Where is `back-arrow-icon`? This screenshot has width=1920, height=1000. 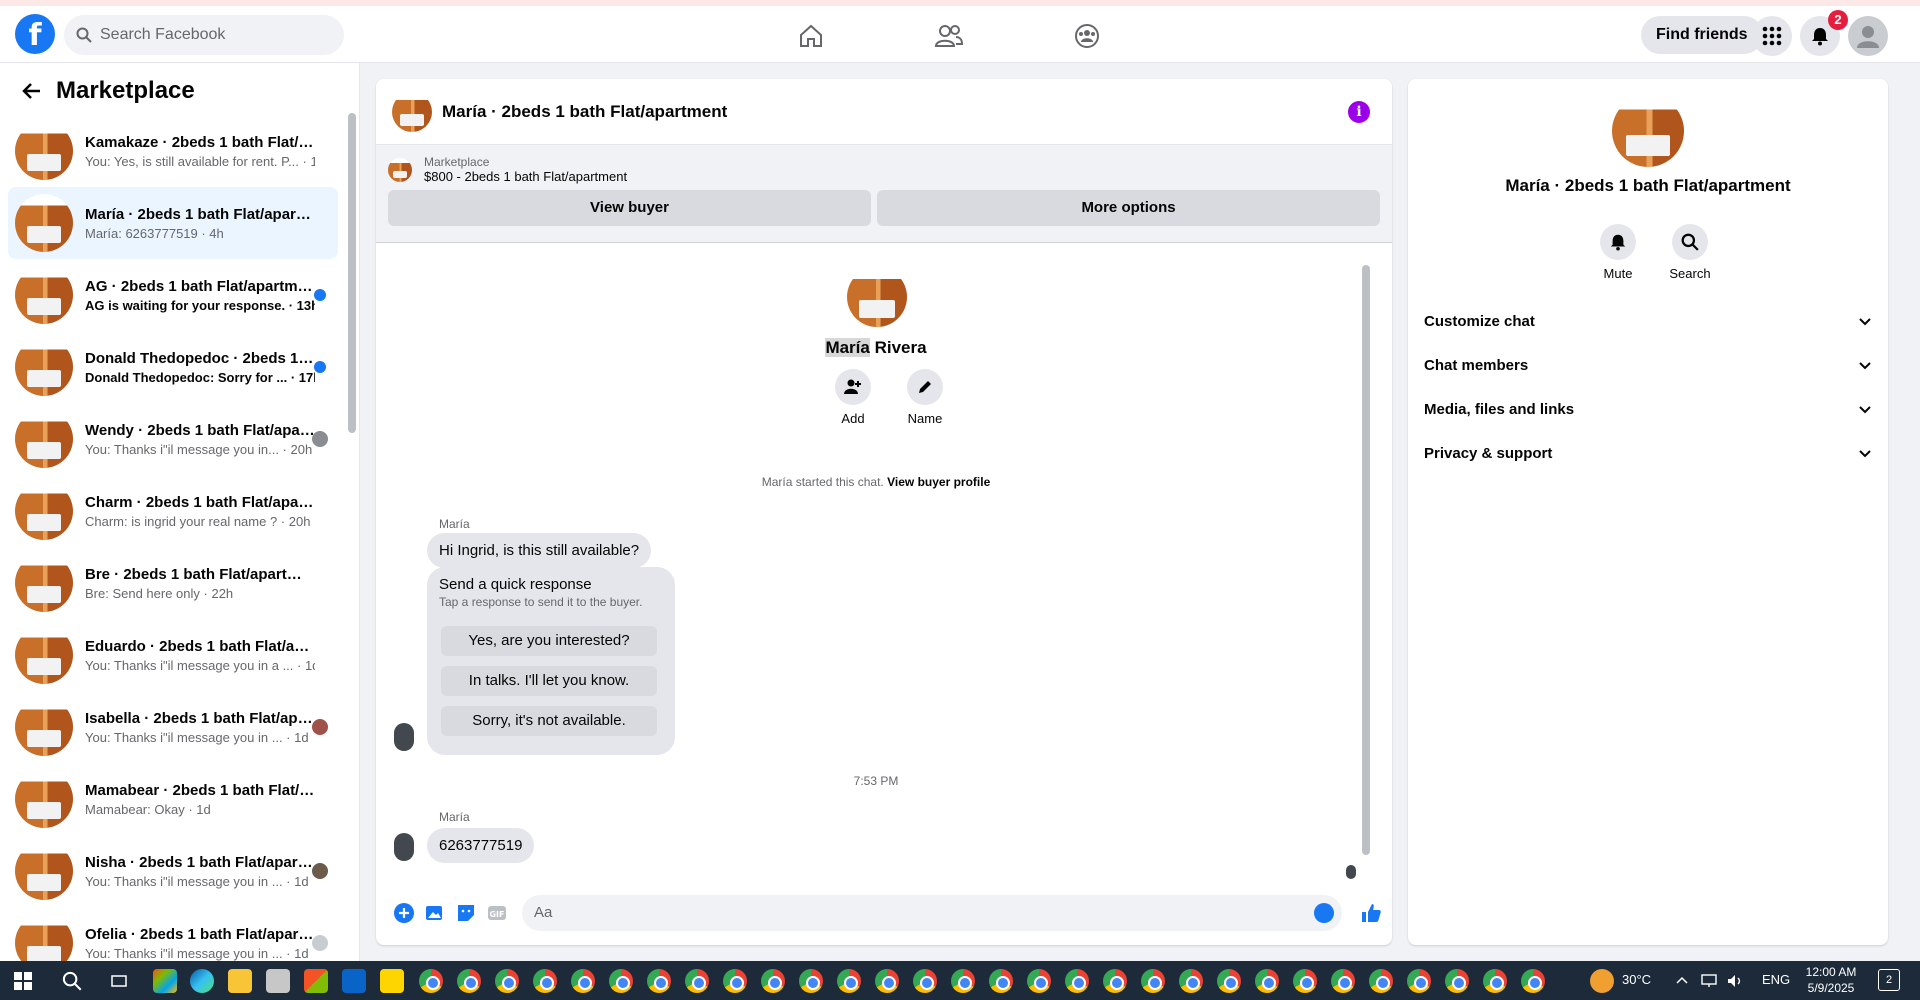 back-arrow-icon is located at coordinates (32, 91).